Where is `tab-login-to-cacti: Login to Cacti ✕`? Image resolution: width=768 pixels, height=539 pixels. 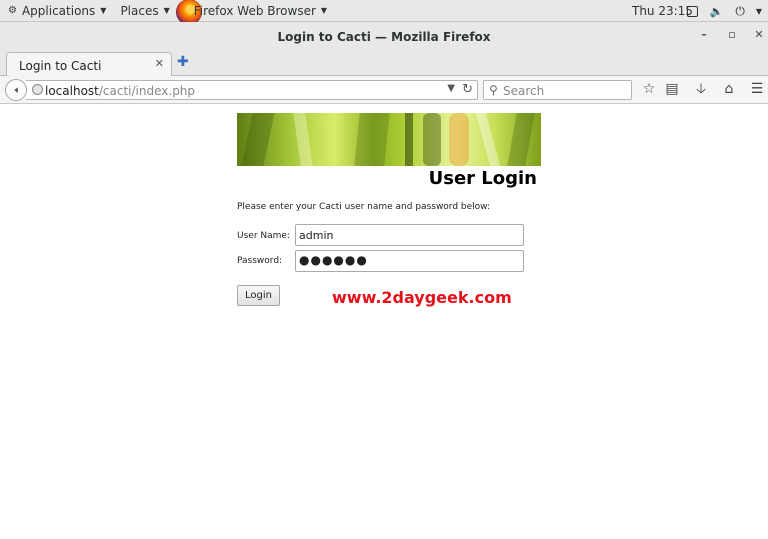
tab-login-to-cacti: Login to Cacti ✕ is located at coordinates (89, 64).